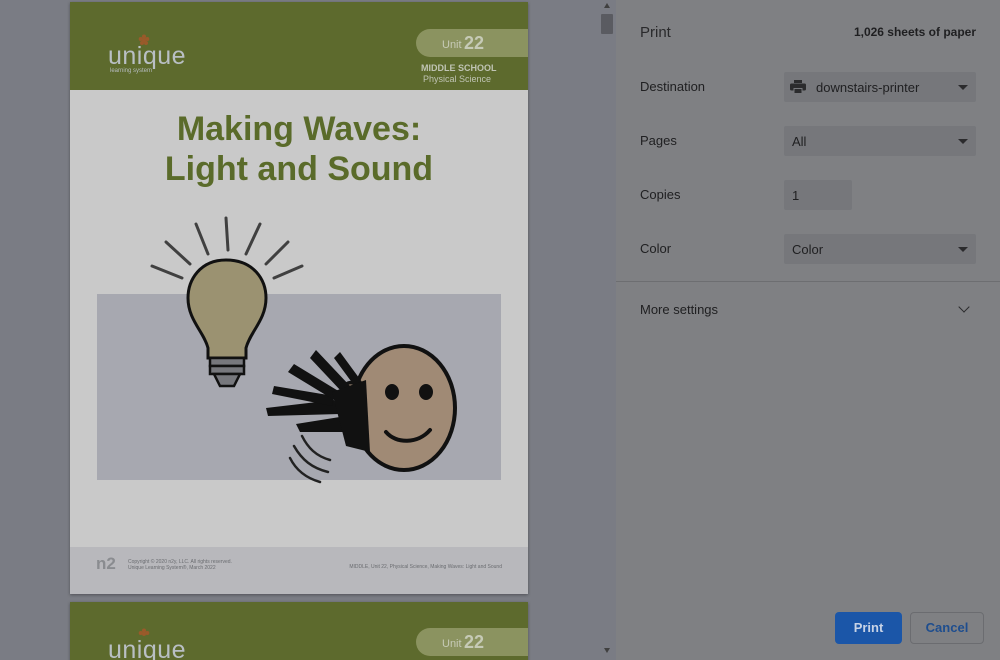 The width and height of the screenshot is (1000, 660). What do you see at coordinates (673, 86) in the screenshot?
I see `destination-label: Destination` at bounding box center [673, 86].